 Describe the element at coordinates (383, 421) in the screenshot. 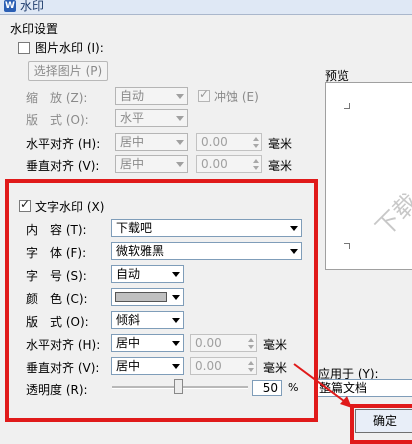

I see `ok-button: 确定` at that location.